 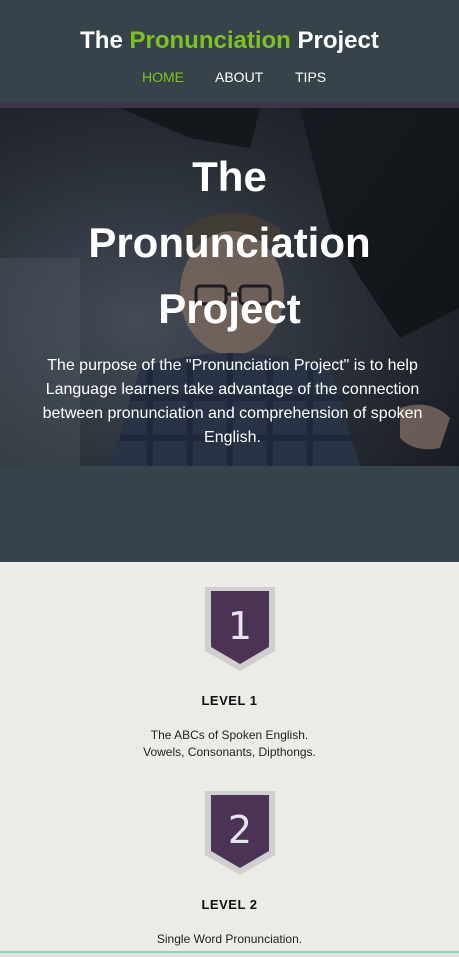 What do you see at coordinates (229, 955) in the screenshot?
I see `bottom-strip` at bounding box center [229, 955].